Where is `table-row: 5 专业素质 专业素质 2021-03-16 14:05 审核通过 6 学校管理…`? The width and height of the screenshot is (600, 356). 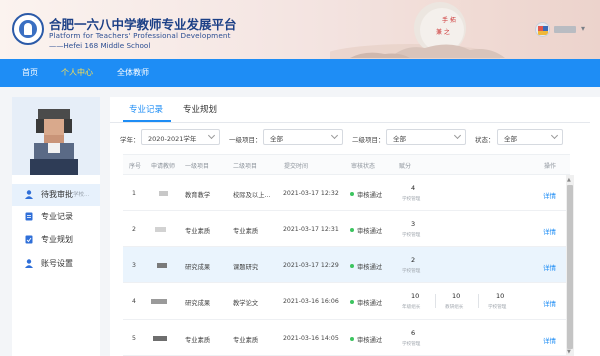
table-row: 5 专业素质 专业素质 2021-03-16 14:05 审核通过 6 学校管理… is located at coordinates (346, 338).